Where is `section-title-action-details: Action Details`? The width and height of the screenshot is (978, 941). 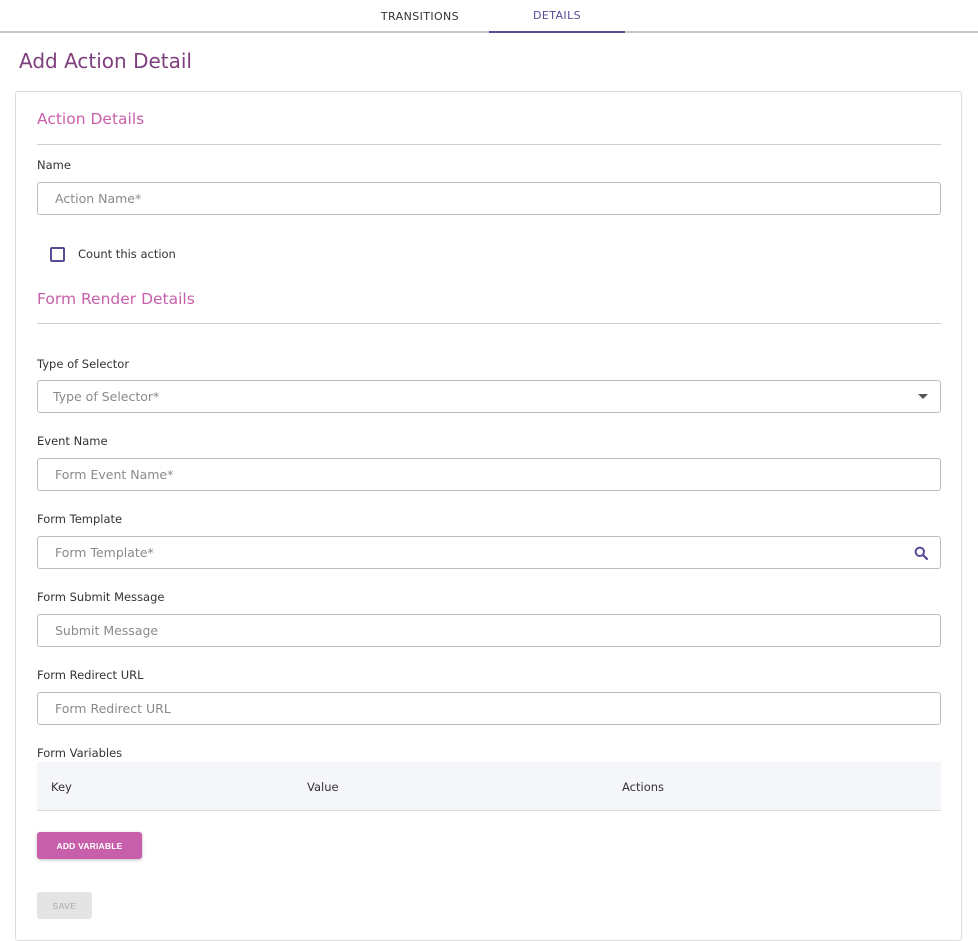
section-title-action-details: Action Details is located at coordinates (91, 119).